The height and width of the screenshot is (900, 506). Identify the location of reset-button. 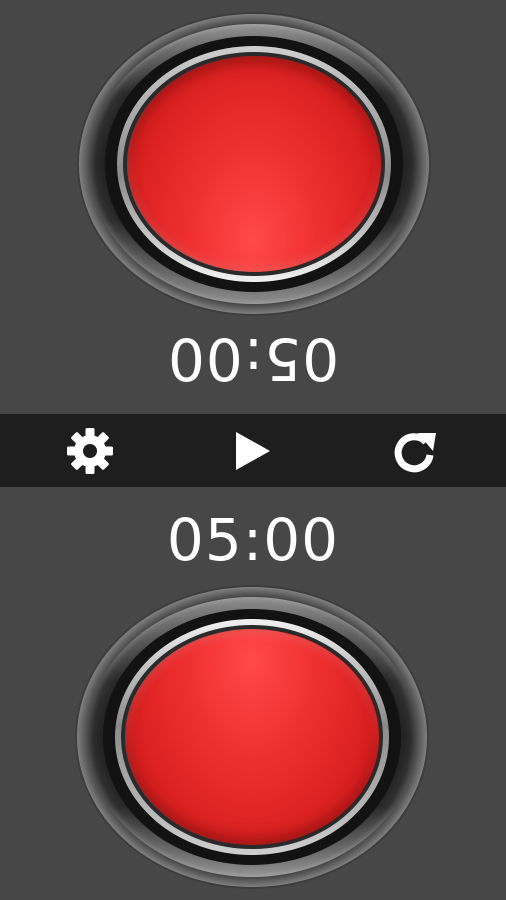
(414, 450).